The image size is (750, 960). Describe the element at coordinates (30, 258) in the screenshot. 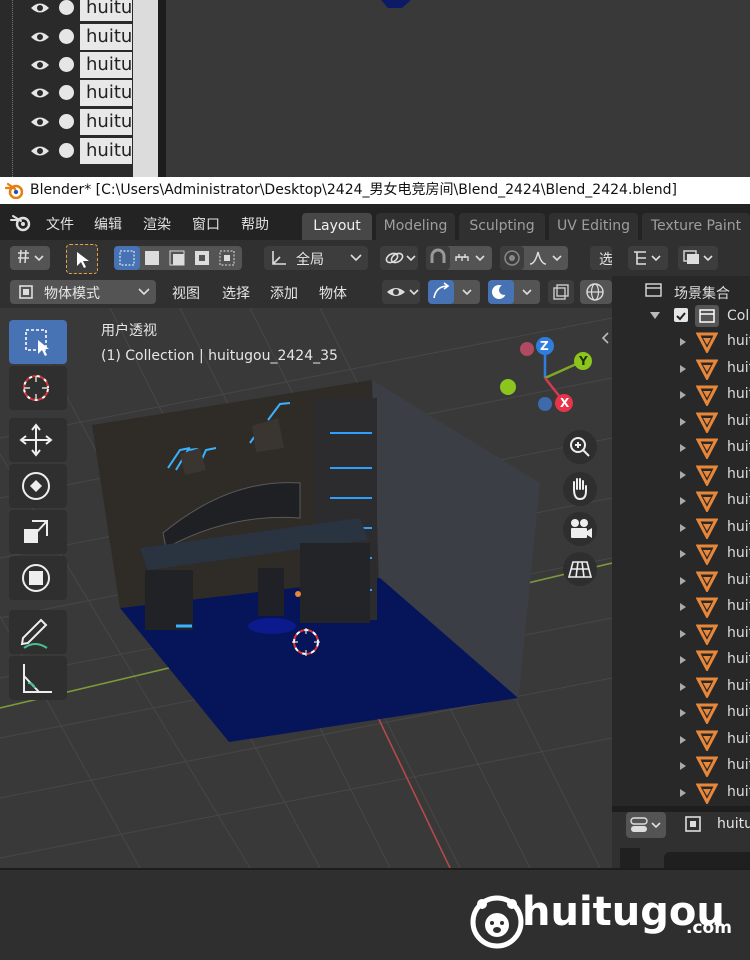

I see `editor-type-dropdown` at that location.